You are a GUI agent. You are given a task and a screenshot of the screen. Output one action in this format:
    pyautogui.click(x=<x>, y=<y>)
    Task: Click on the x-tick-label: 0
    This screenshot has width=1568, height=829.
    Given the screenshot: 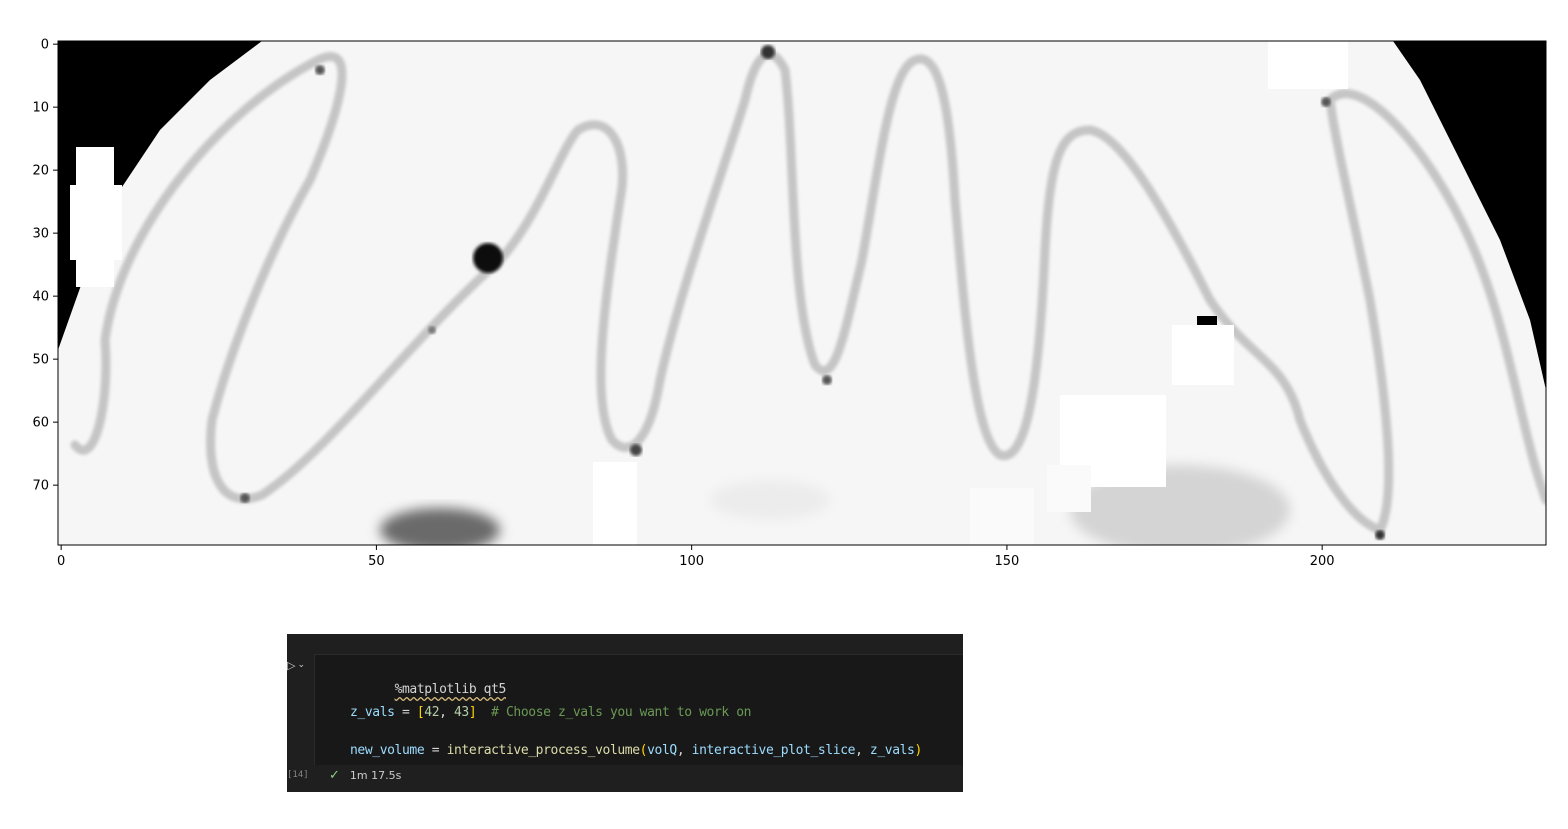 What is the action you would take?
    pyautogui.click(x=61, y=561)
    